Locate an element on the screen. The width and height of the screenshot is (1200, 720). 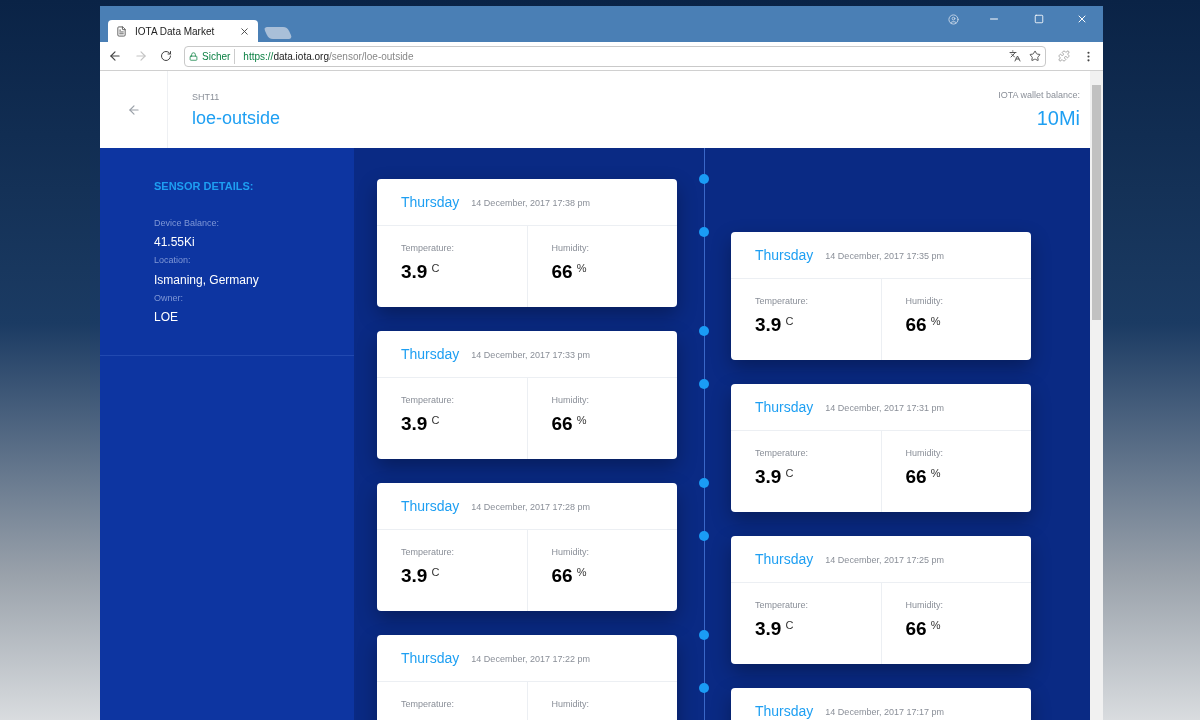
sidebar-title: SENSOR DETAILS: is located at coordinates (204, 186).